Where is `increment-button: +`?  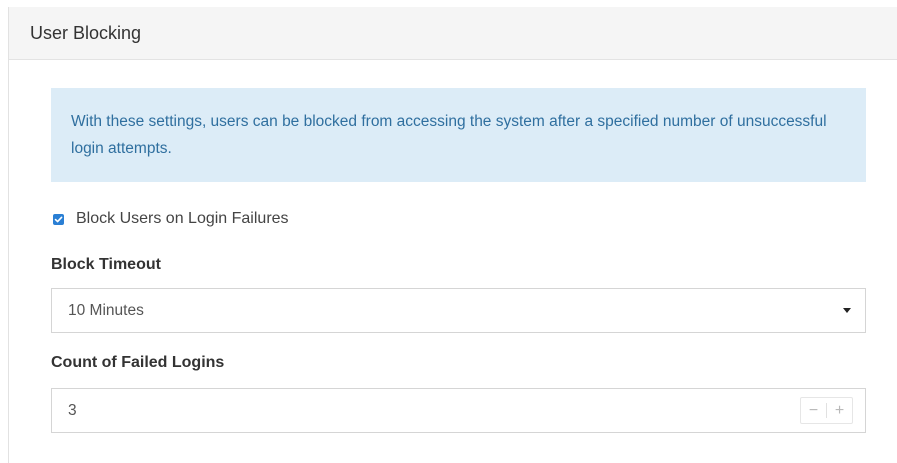
increment-button: + is located at coordinates (839, 410).